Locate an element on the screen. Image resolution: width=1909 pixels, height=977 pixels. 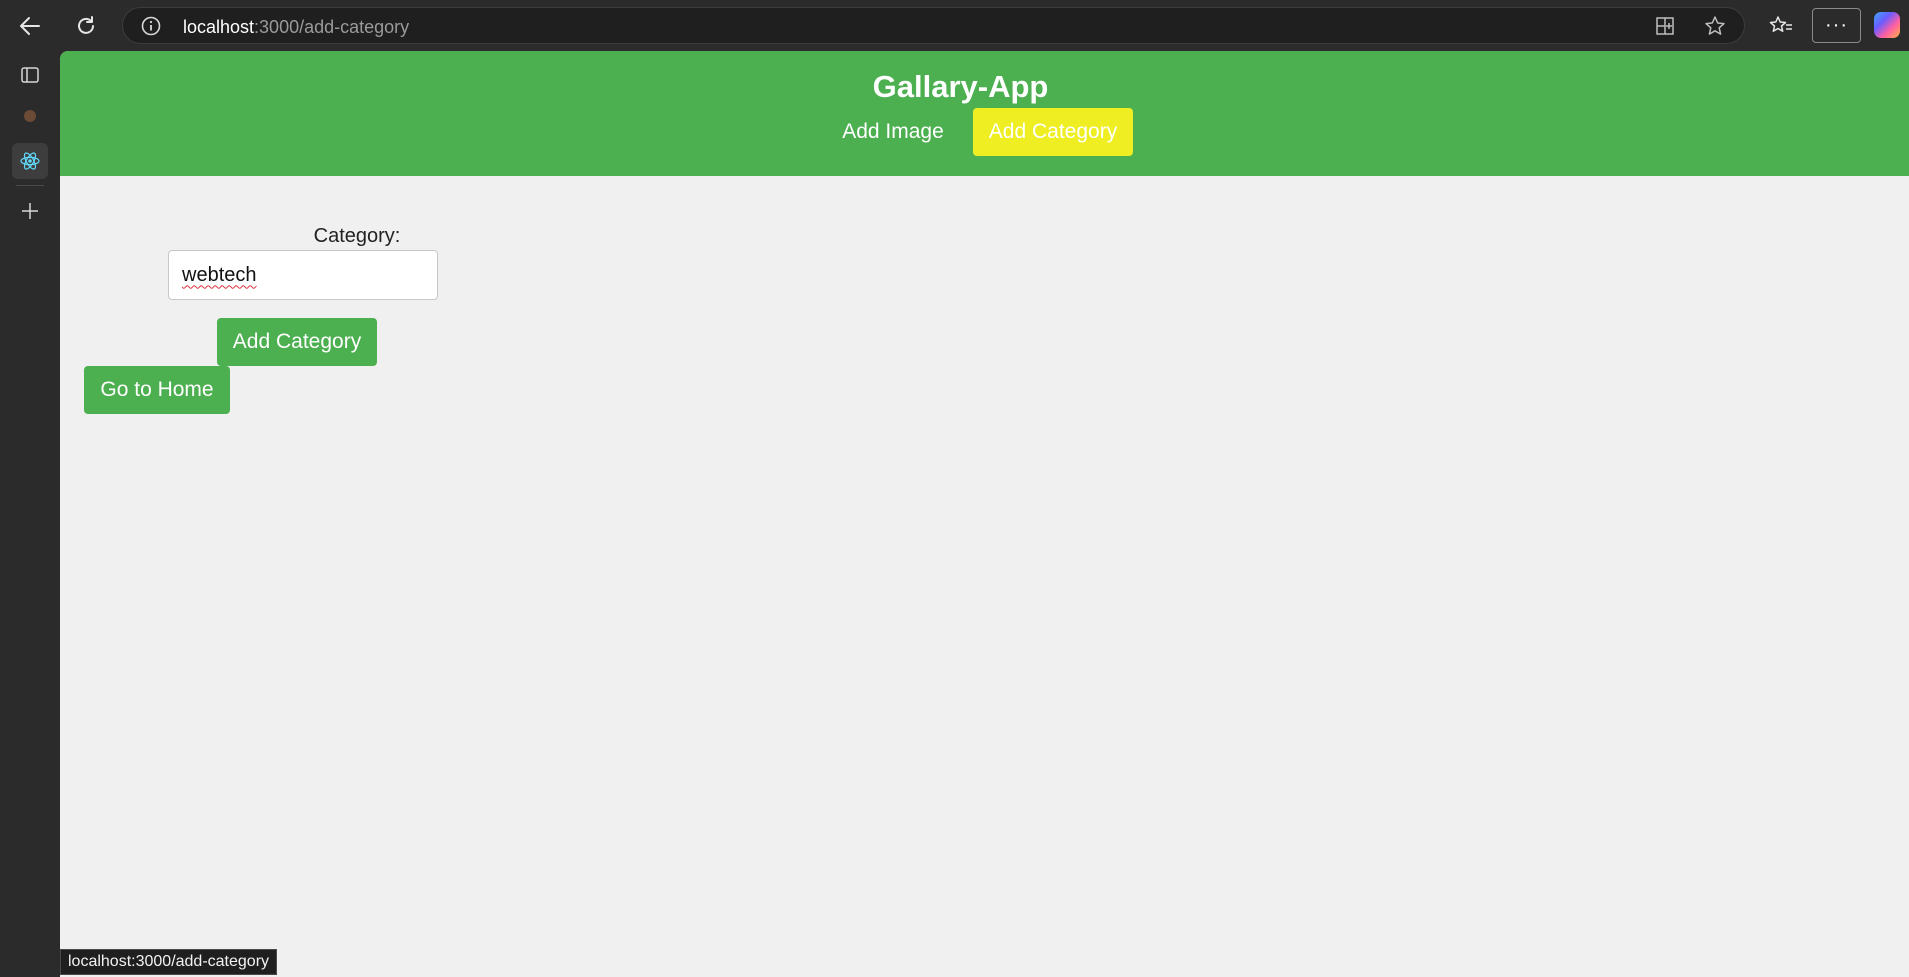
app-header: Gallary-App Add Image Add Category is located at coordinates (984, 113).